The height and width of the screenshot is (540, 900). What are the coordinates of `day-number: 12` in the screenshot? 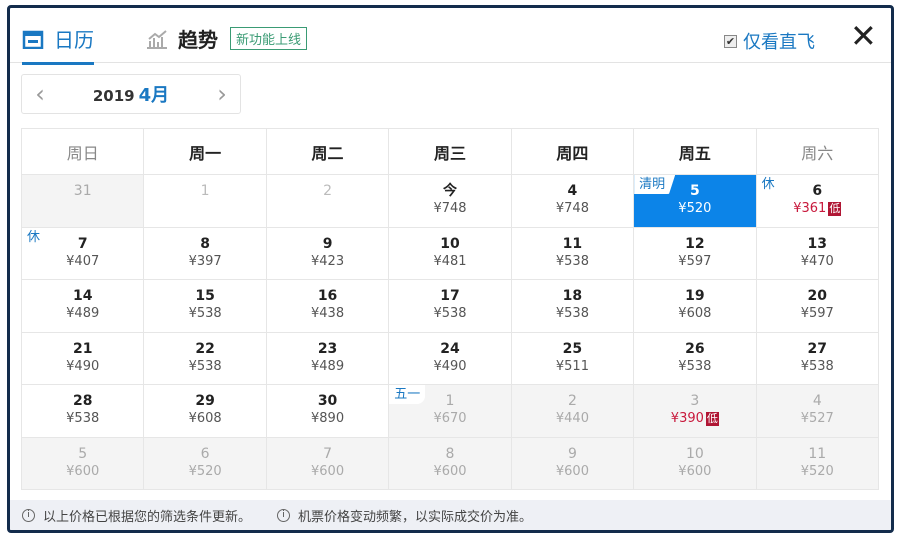 It's located at (695, 243).